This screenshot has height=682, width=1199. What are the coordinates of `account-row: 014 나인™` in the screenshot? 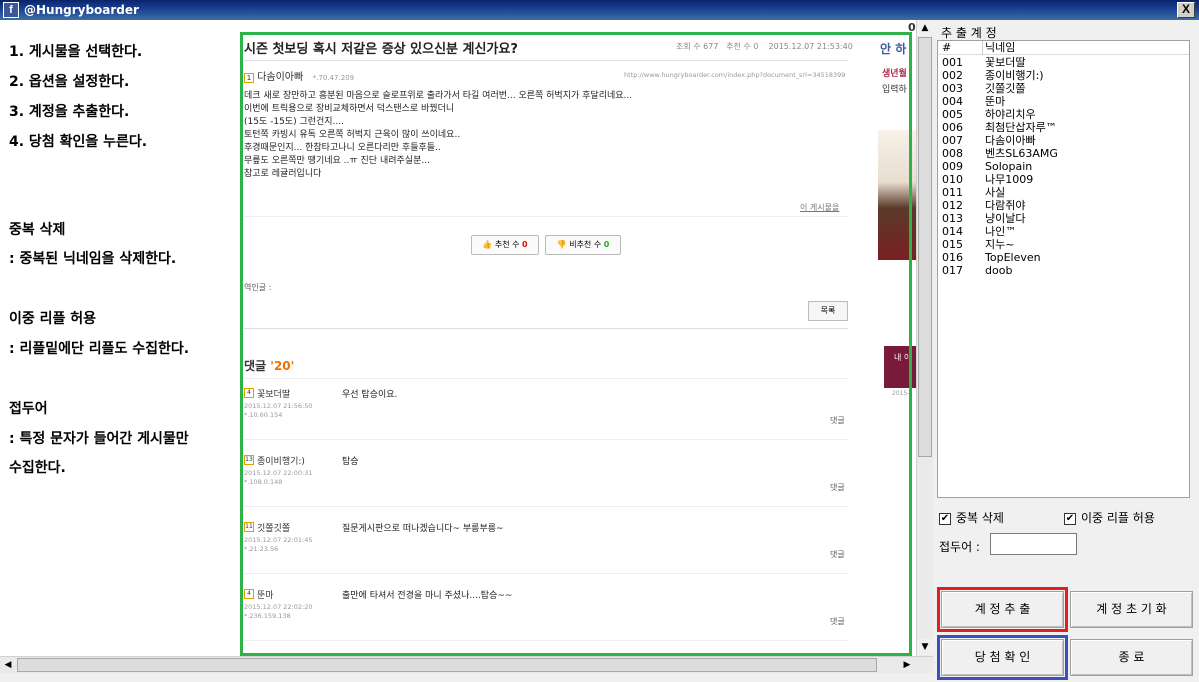 It's located at (1063, 231).